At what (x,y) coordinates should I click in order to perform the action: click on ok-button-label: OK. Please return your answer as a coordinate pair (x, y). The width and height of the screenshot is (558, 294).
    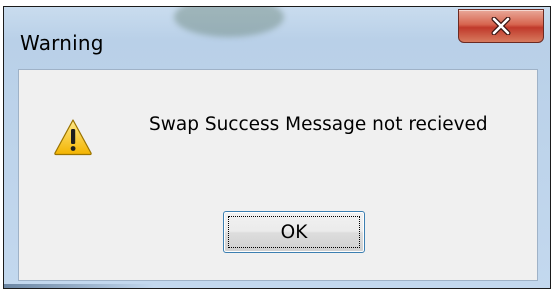
    Looking at the image, I should click on (294, 232).